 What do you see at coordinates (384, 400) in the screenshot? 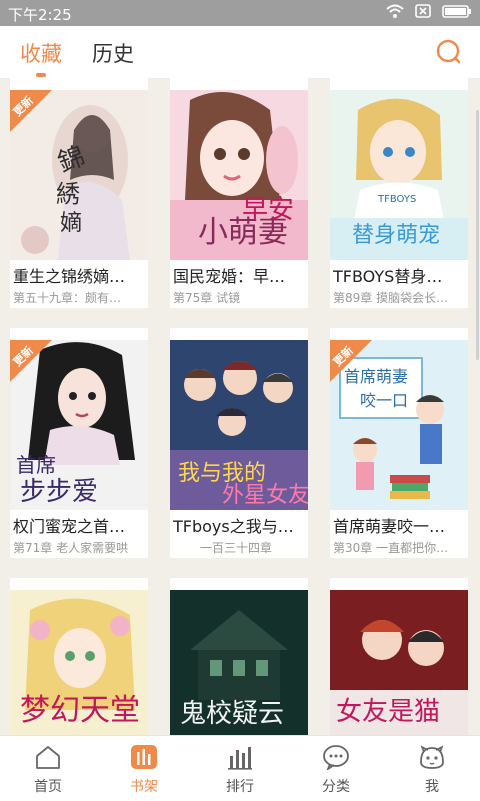
I see `svg-text: 咬一口` at bounding box center [384, 400].